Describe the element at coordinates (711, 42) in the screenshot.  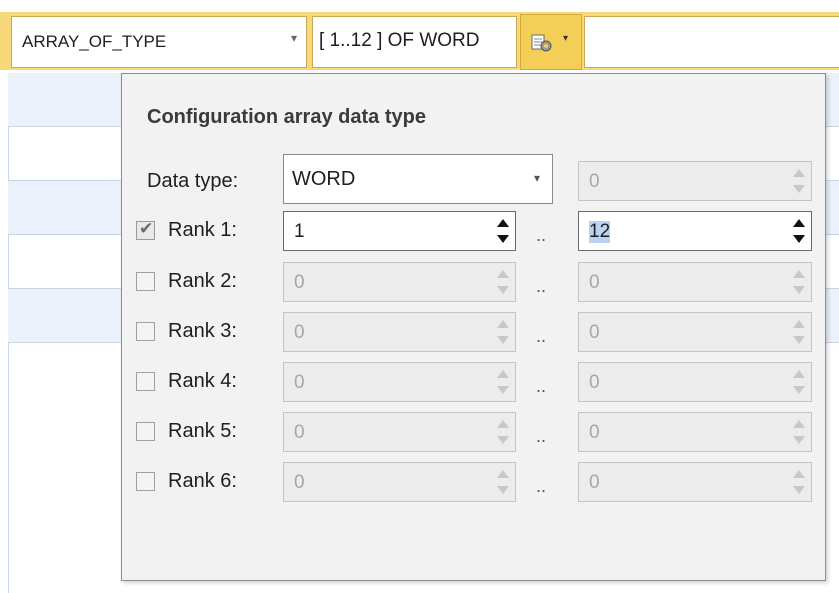
I see `toolbar-empty-field` at that location.